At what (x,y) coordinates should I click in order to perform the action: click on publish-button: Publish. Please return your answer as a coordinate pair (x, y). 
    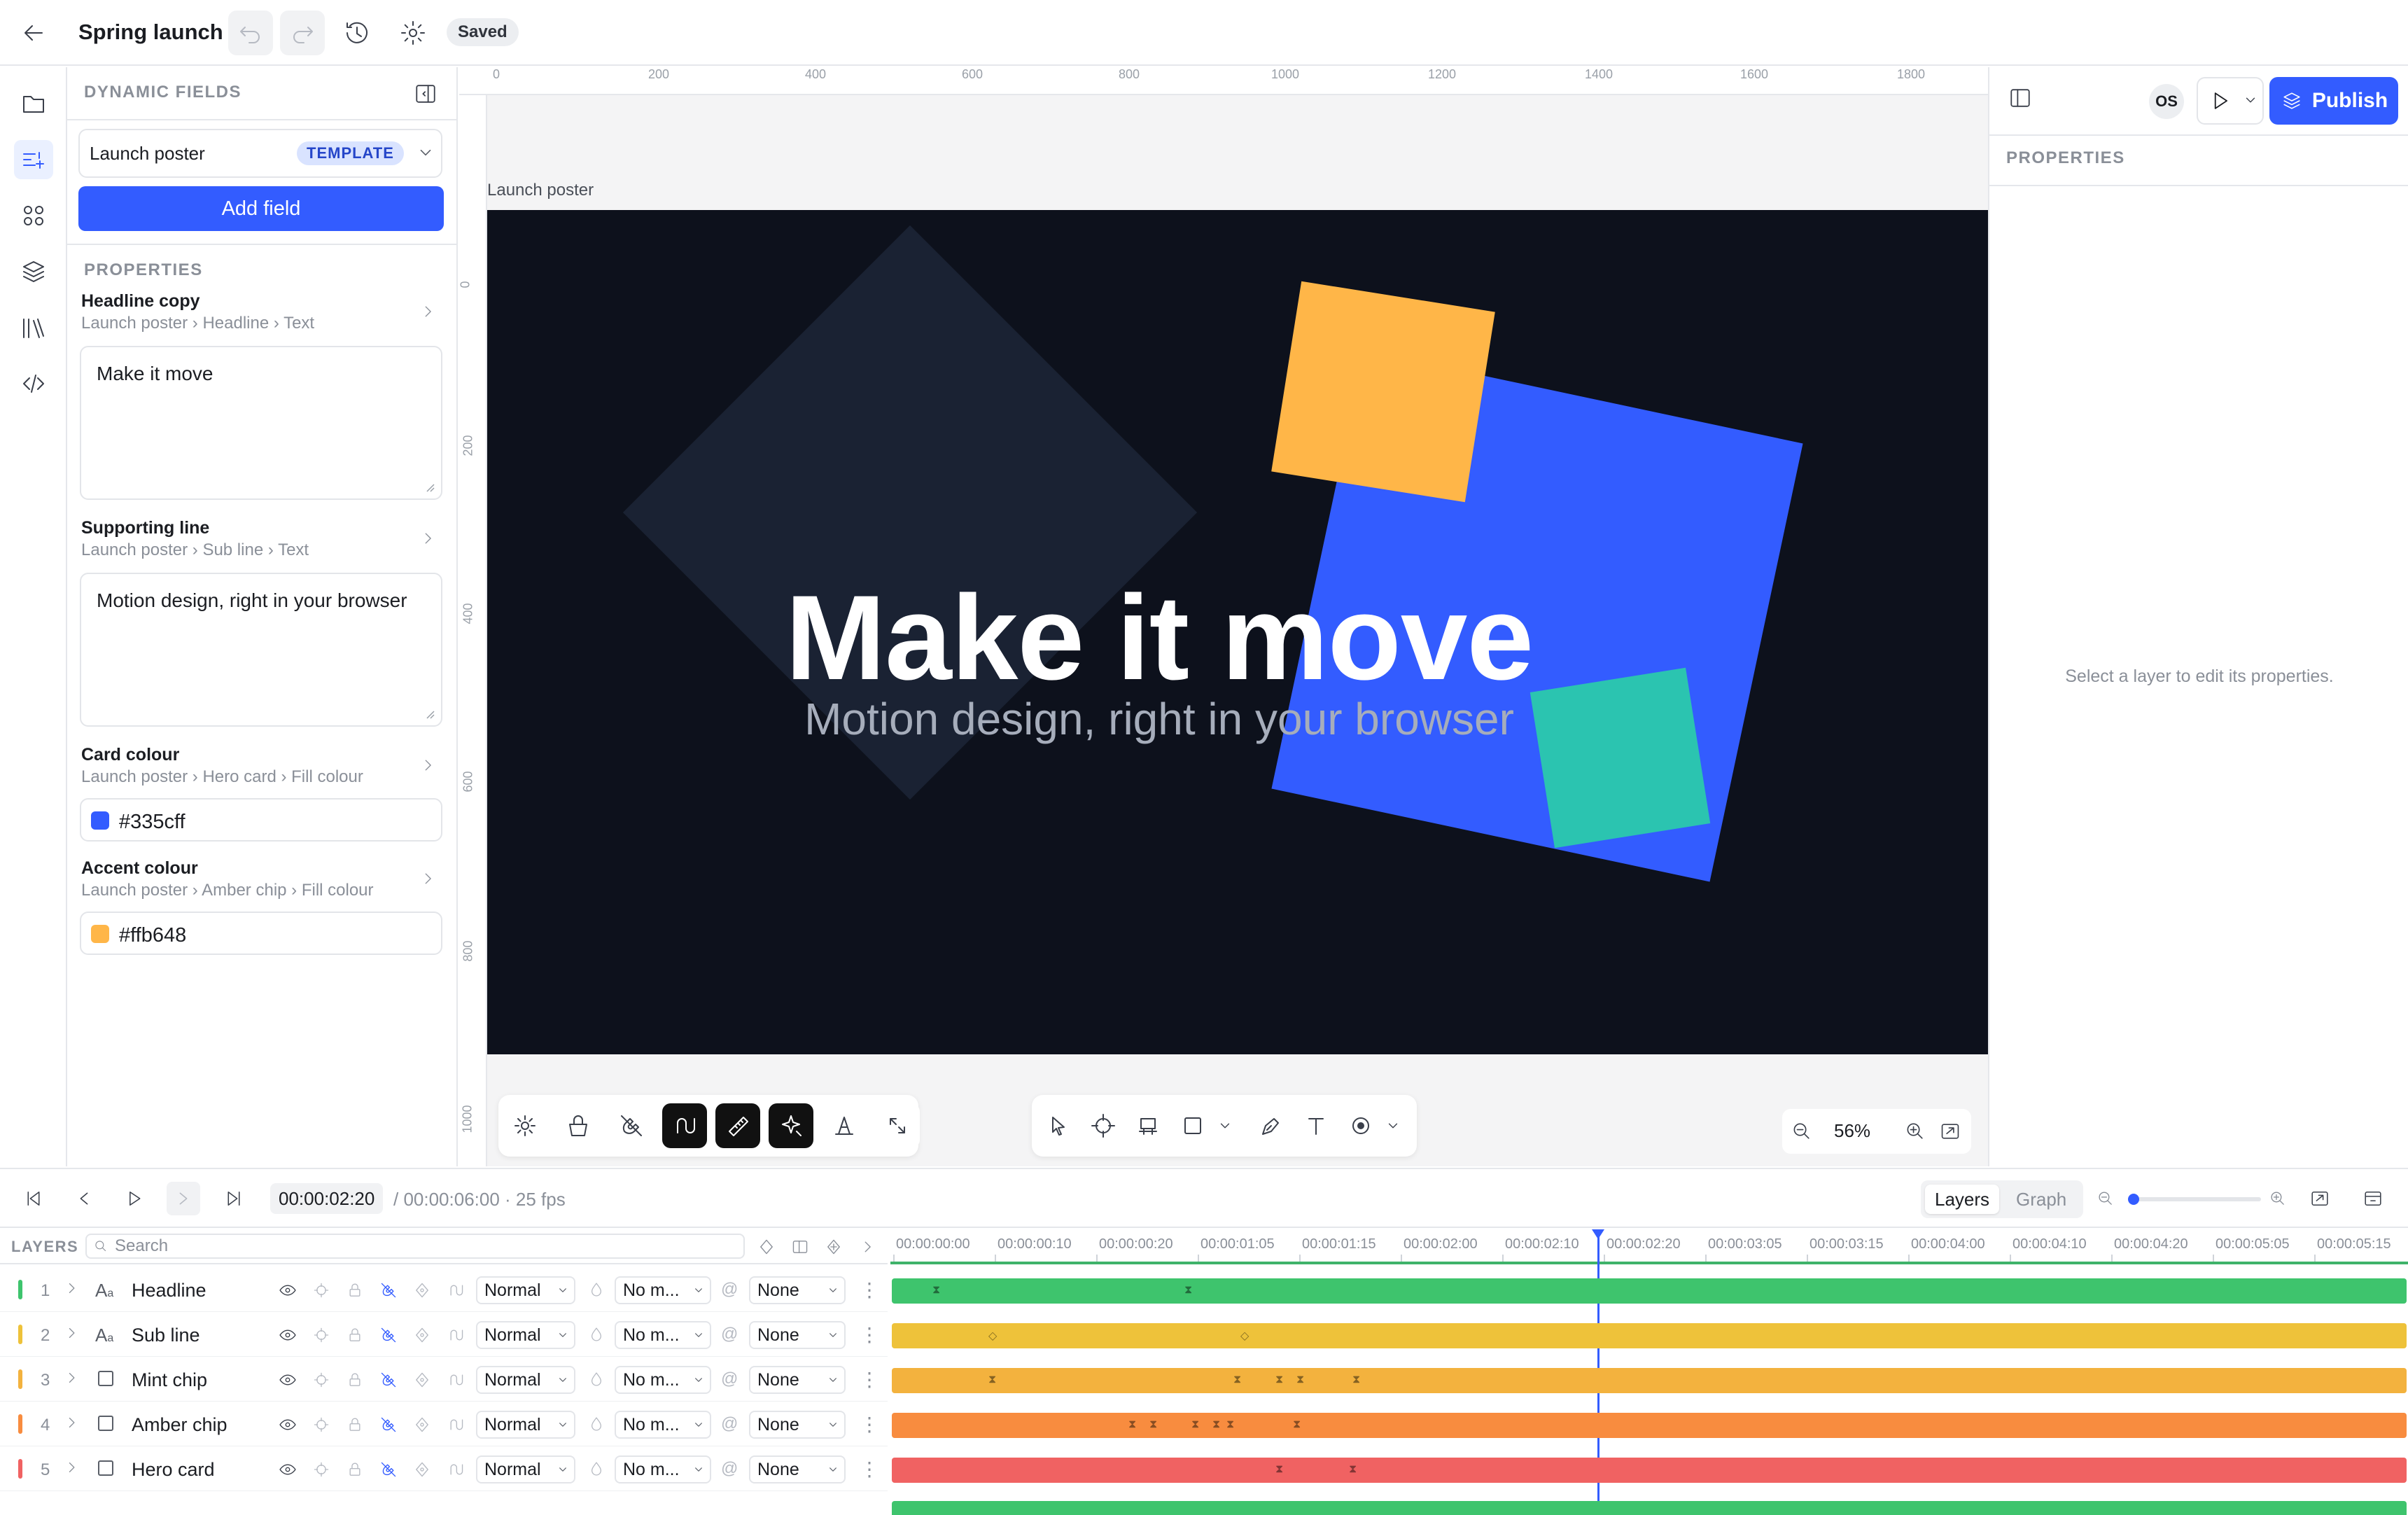
    Looking at the image, I should click on (2333, 101).